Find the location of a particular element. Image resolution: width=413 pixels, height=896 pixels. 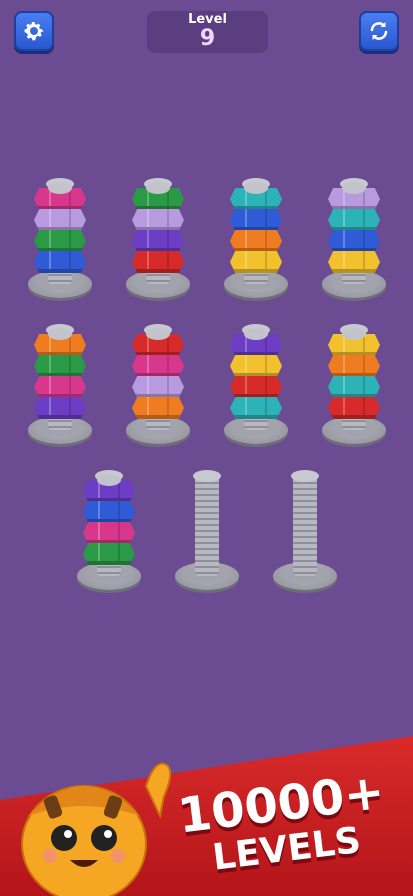

level-indicator: Level 9 is located at coordinates (207, 32).